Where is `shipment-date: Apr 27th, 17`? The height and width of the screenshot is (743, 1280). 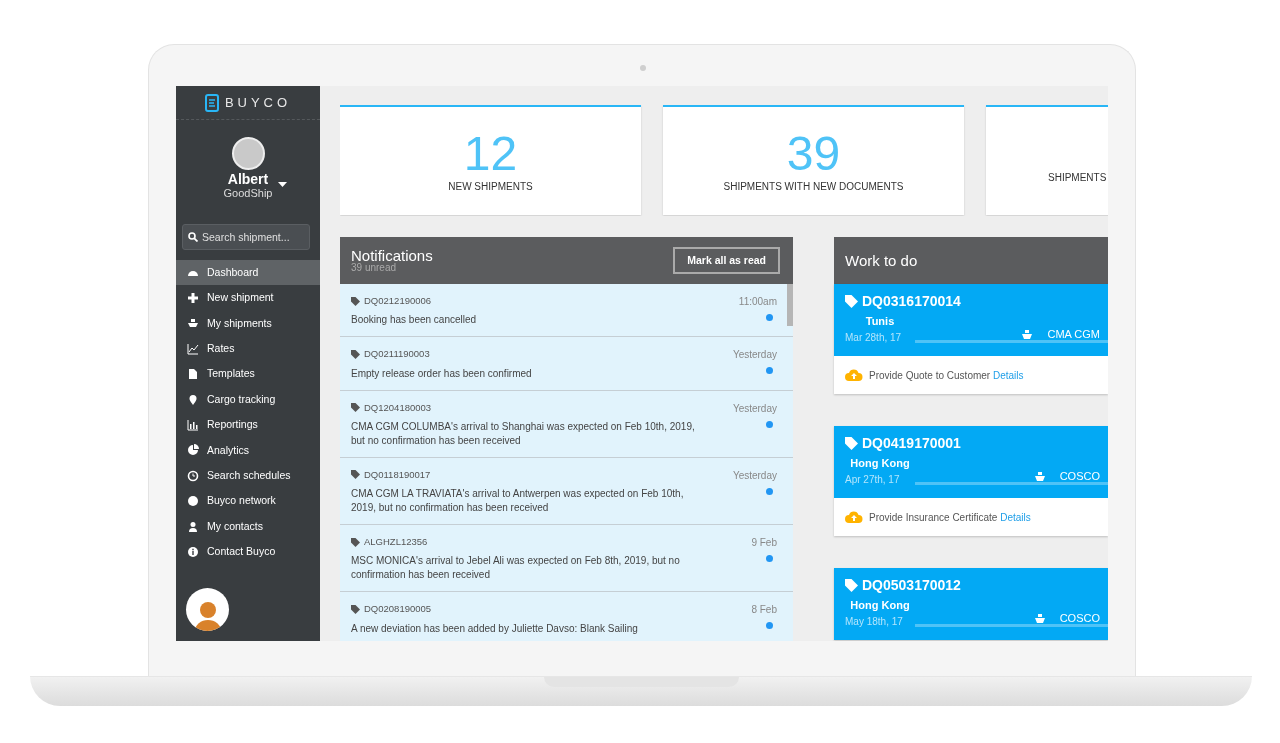 shipment-date: Apr 27th, 17 is located at coordinates (873, 479).